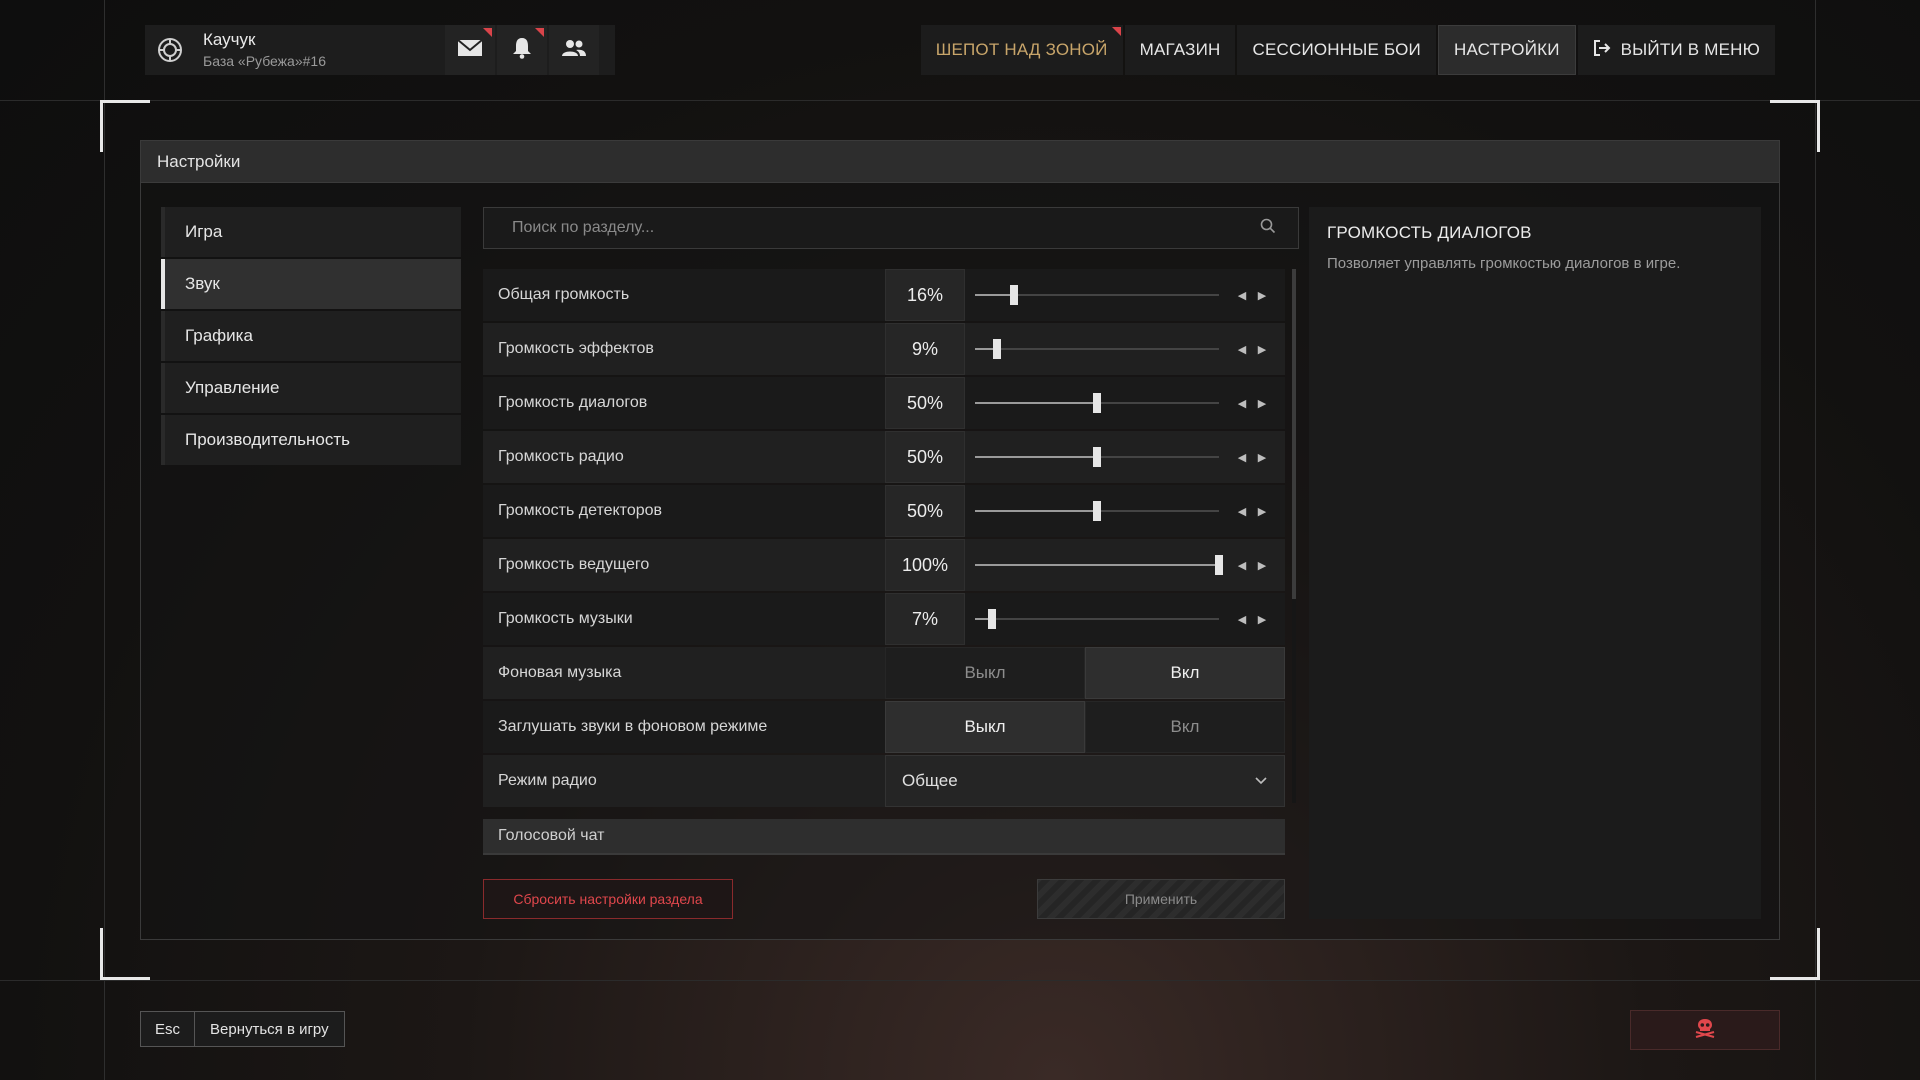  Describe the element at coordinates (884, 837) in the screenshot. I see `section-header-voice-chat: Голосовой чат` at that location.